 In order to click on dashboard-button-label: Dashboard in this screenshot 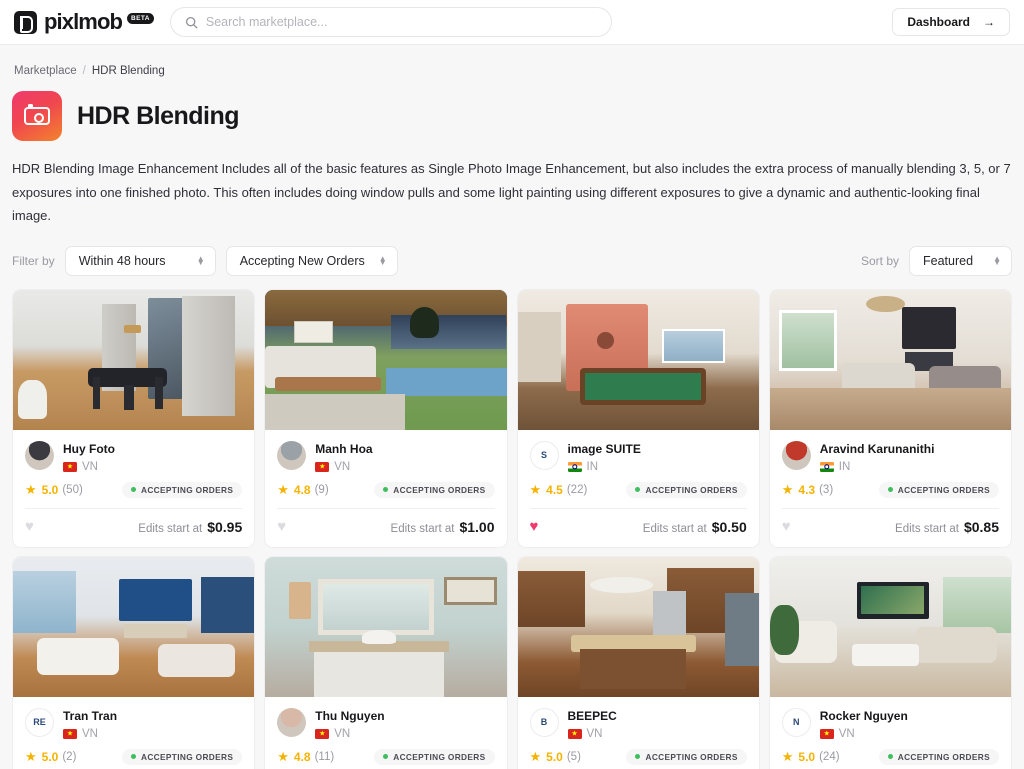, I will do `click(938, 22)`.